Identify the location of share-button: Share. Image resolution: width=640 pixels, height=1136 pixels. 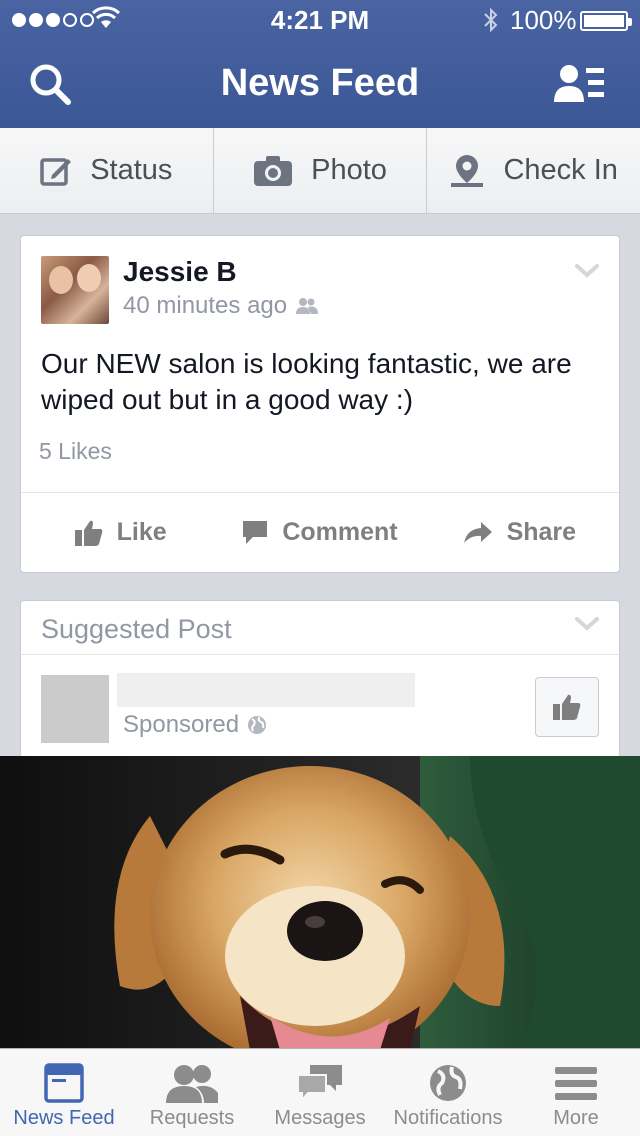
(519, 532).